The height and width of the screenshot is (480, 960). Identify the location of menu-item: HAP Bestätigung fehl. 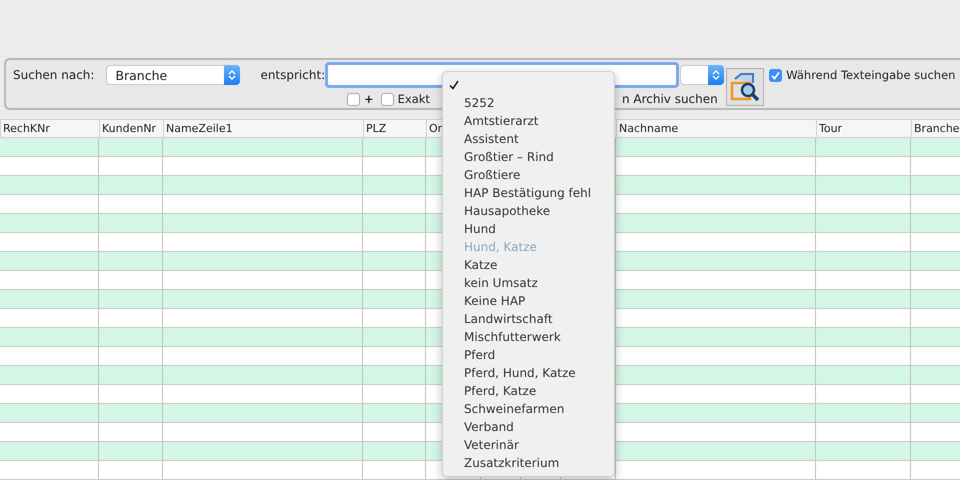
(528, 193).